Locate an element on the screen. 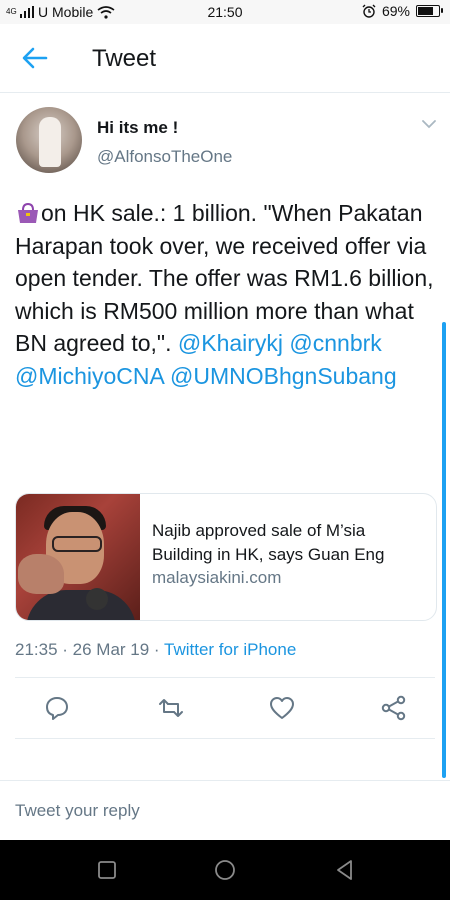 The height and width of the screenshot is (900, 450). top-app-bar: Tweet is located at coordinates (225, 58).